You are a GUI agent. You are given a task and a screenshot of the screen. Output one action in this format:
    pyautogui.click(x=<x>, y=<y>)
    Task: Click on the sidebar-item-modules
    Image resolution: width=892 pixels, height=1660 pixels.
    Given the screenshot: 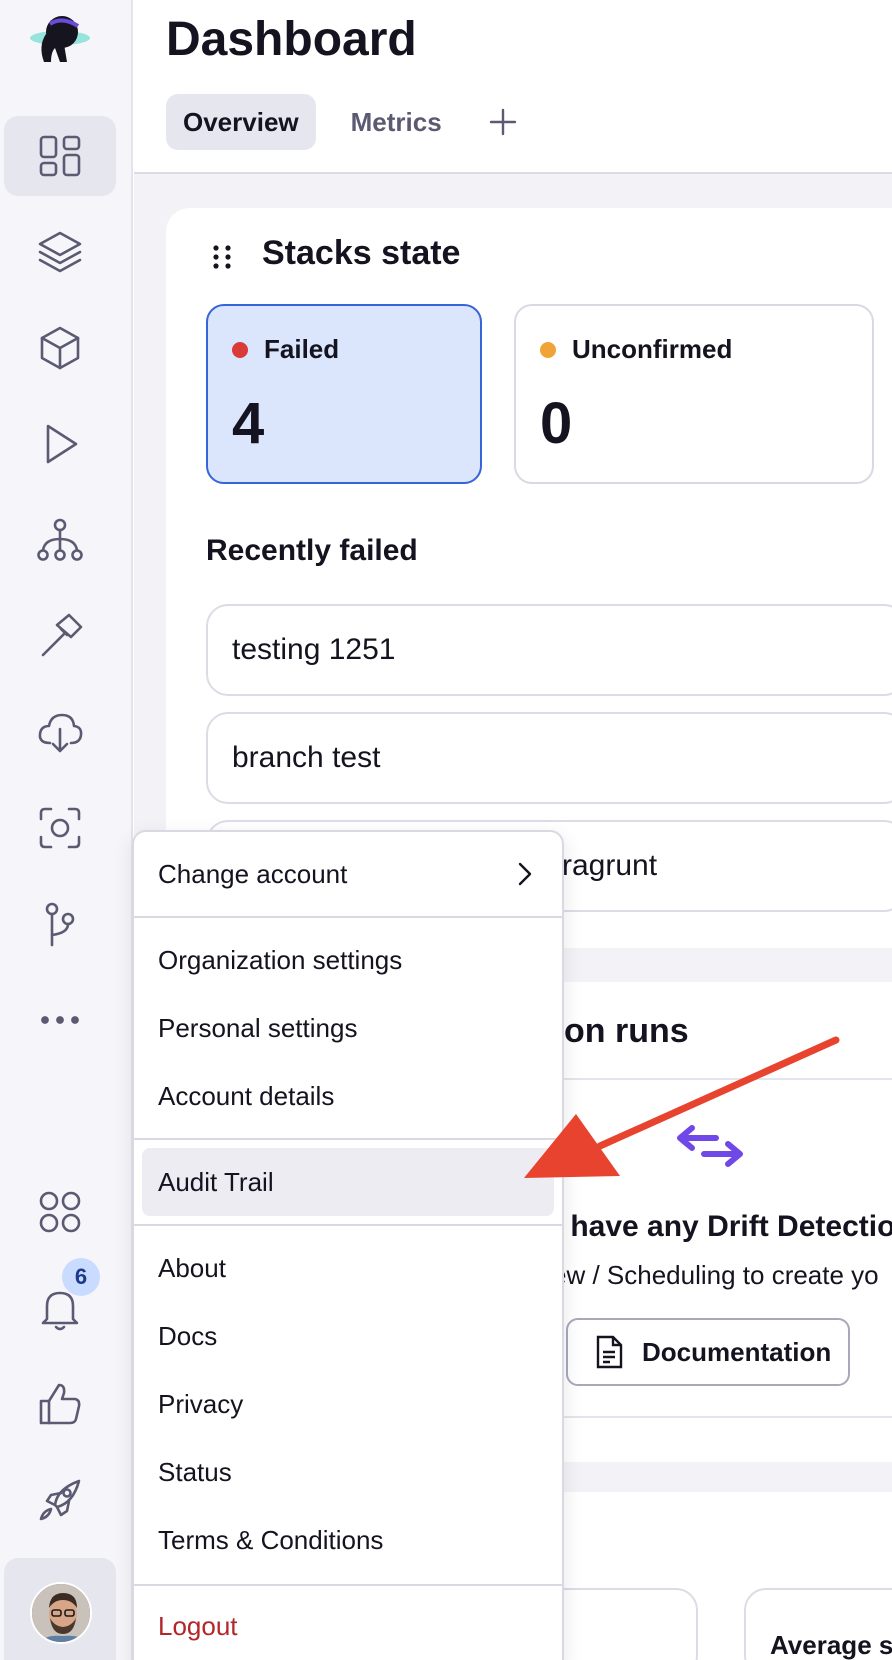 What is the action you would take?
    pyautogui.click(x=60, y=348)
    